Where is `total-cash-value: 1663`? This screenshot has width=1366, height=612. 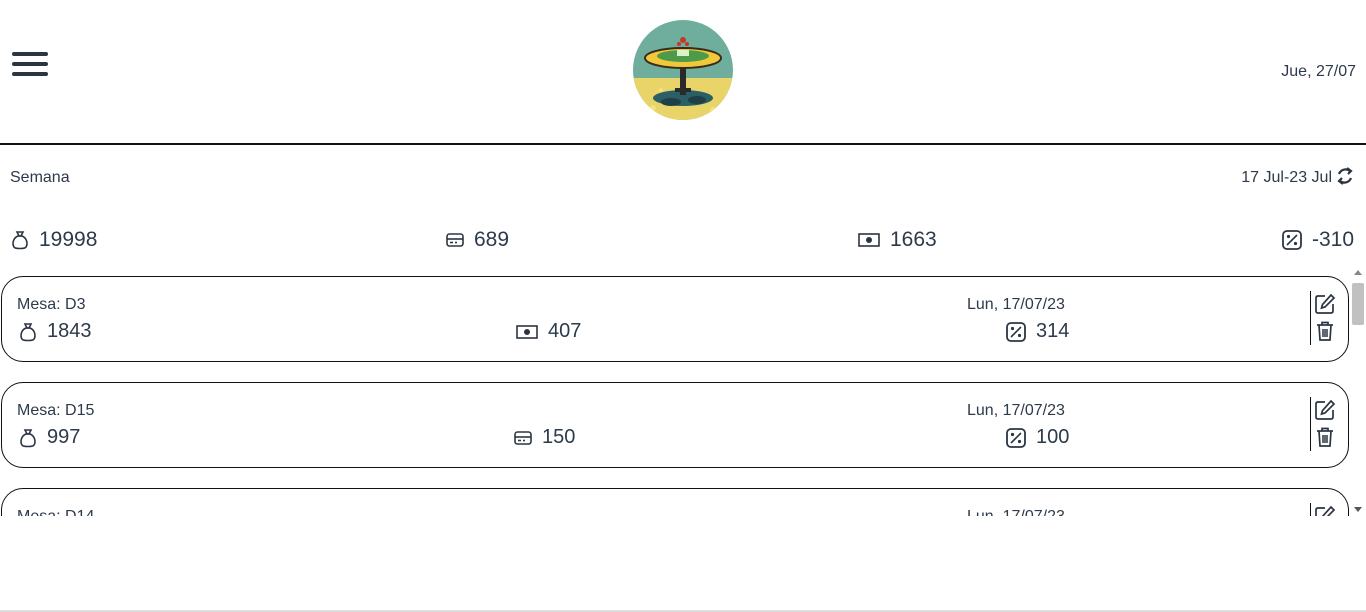 total-cash-value: 1663 is located at coordinates (913, 239).